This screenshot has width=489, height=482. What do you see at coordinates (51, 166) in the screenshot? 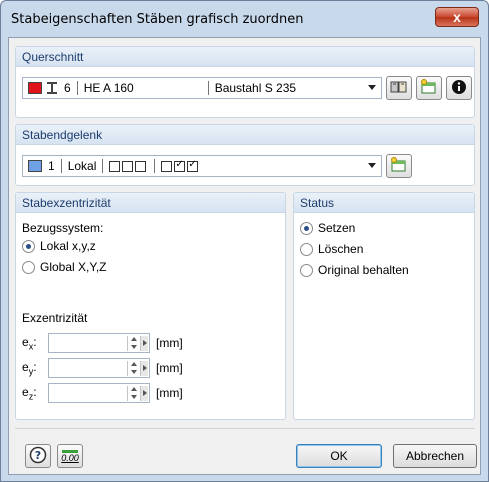
I see `hinge-number: 1` at bounding box center [51, 166].